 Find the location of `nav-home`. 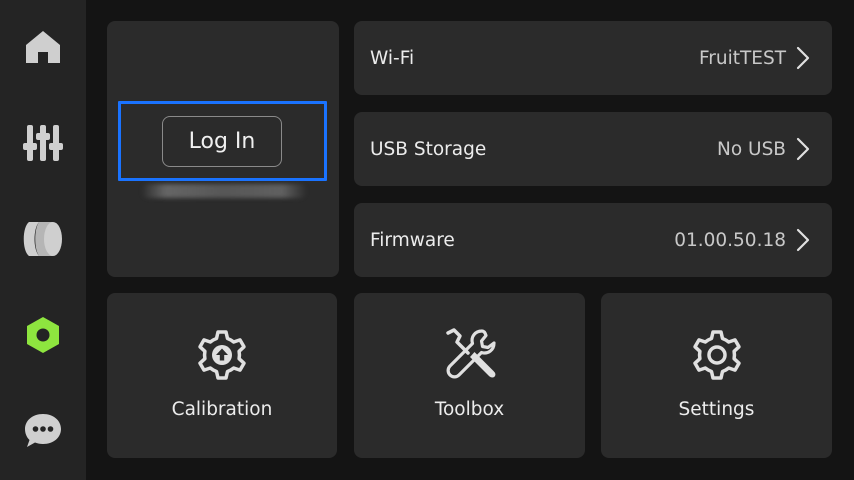

nav-home is located at coordinates (43, 47).